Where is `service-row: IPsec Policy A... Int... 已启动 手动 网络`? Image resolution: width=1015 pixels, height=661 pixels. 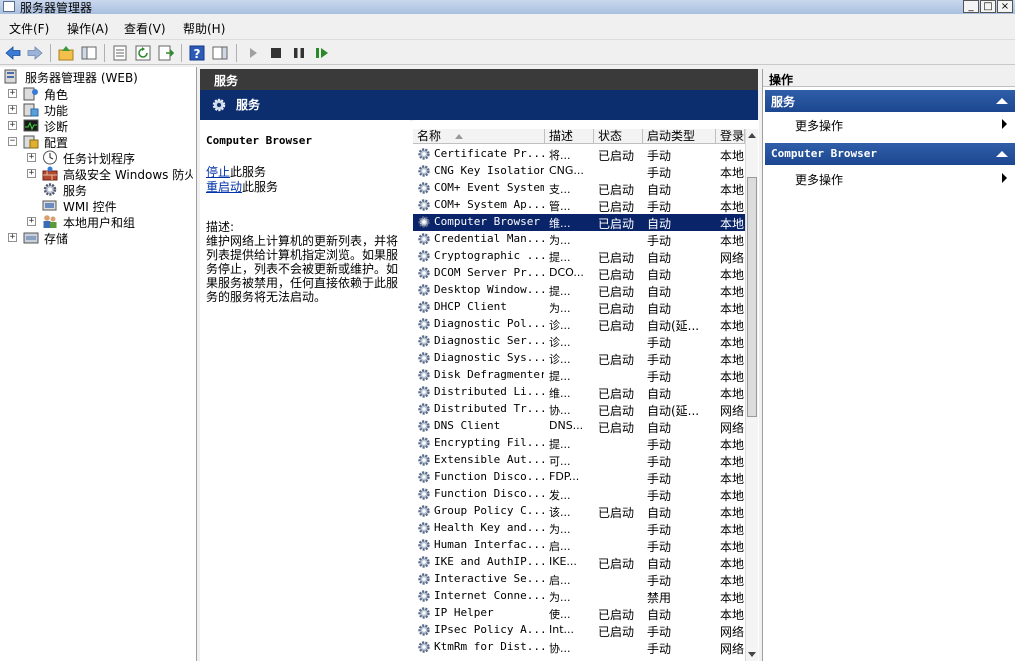
service-row: IPsec Policy A... Int... 已启动 手动 网络 is located at coordinates (579, 630).